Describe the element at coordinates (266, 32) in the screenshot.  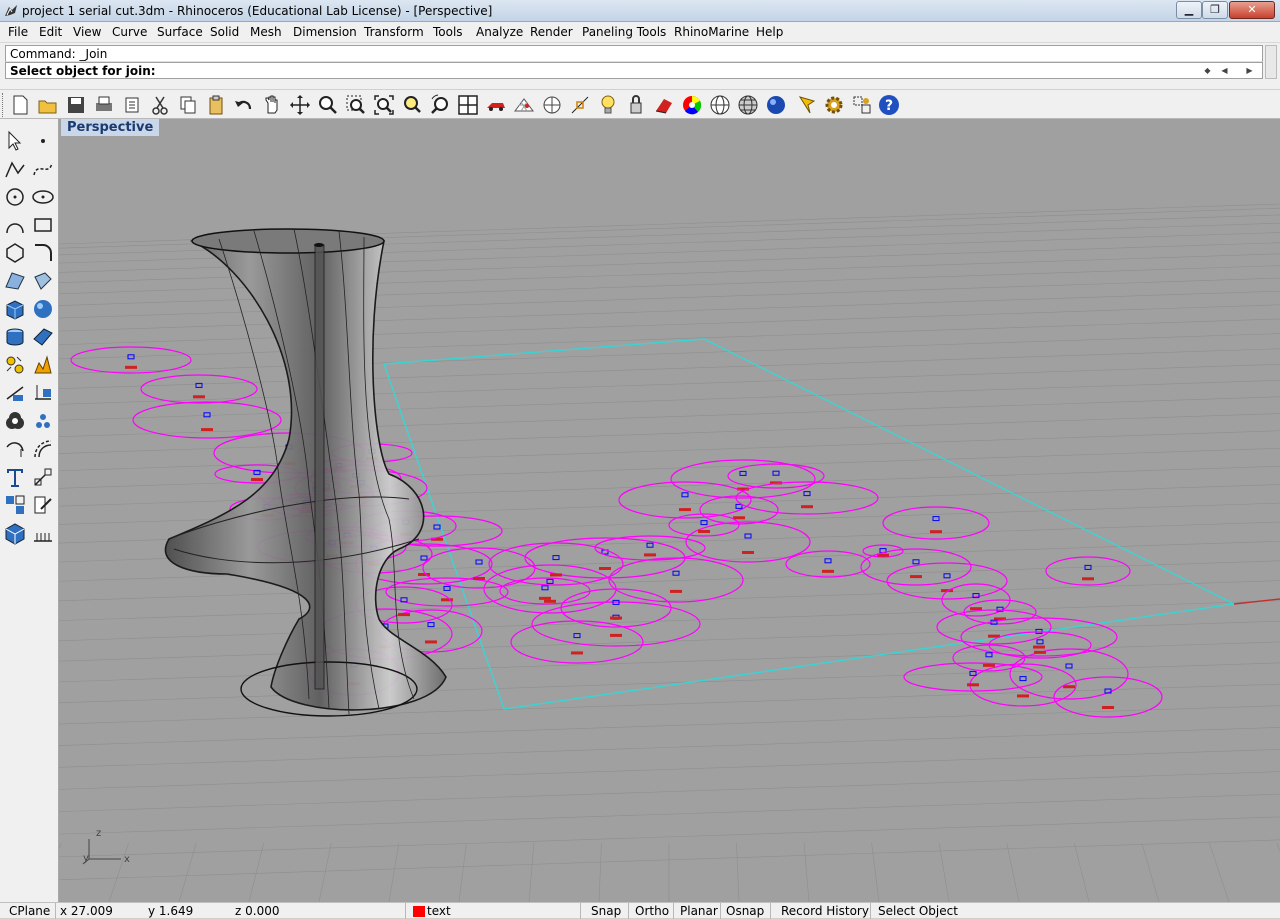
I see `menu-mesh: Mesh` at that location.